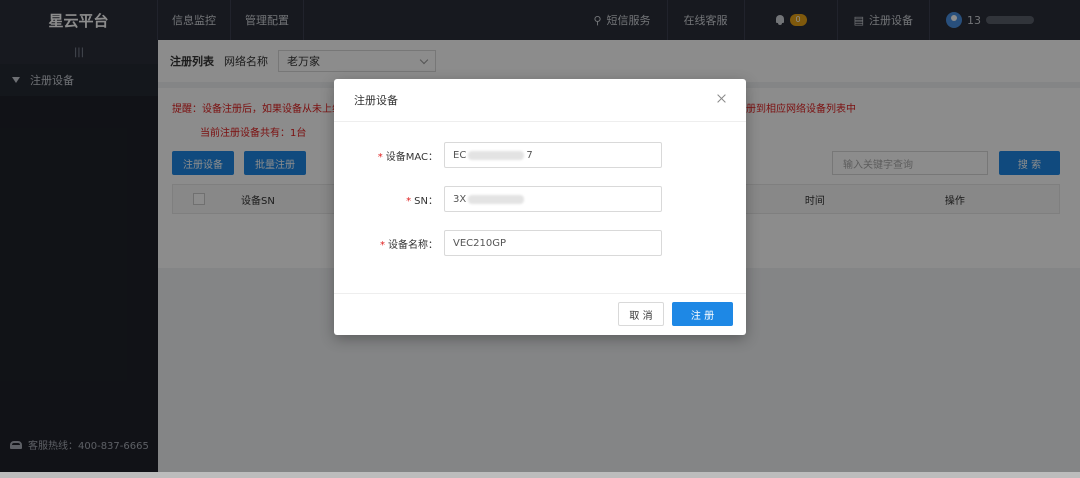 The height and width of the screenshot is (478, 1080). What do you see at coordinates (389, 199) in the screenshot?
I see `sn-label: * SN：` at bounding box center [389, 199].